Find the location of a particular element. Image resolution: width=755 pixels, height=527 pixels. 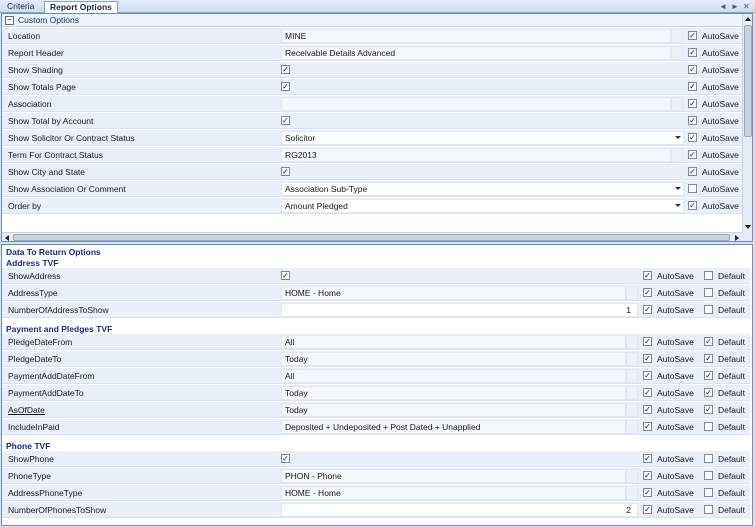

association-lookup-button is located at coordinates (677, 104).